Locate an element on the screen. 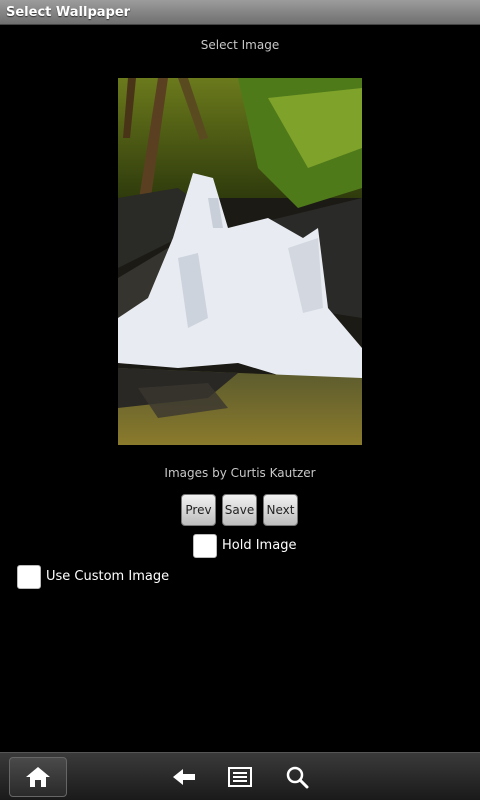 Image resolution: width=480 pixels, height=800 pixels. use-custom-image-label: Use Custom Image is located at coordinates (108, 576).